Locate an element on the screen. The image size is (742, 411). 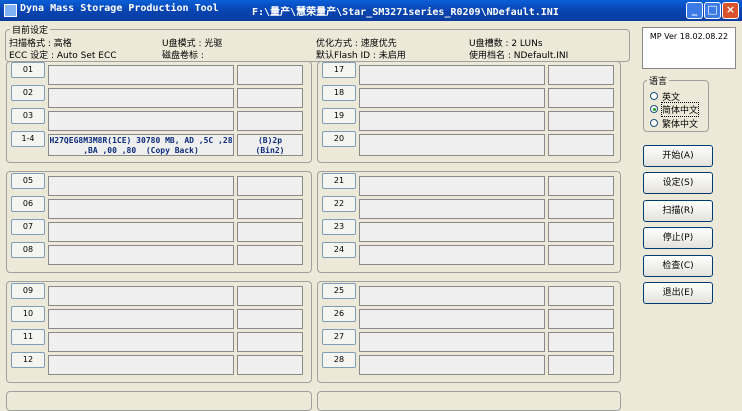
file-name: 使用档名 : NDefault.INI is located at coordinates (519, 56).